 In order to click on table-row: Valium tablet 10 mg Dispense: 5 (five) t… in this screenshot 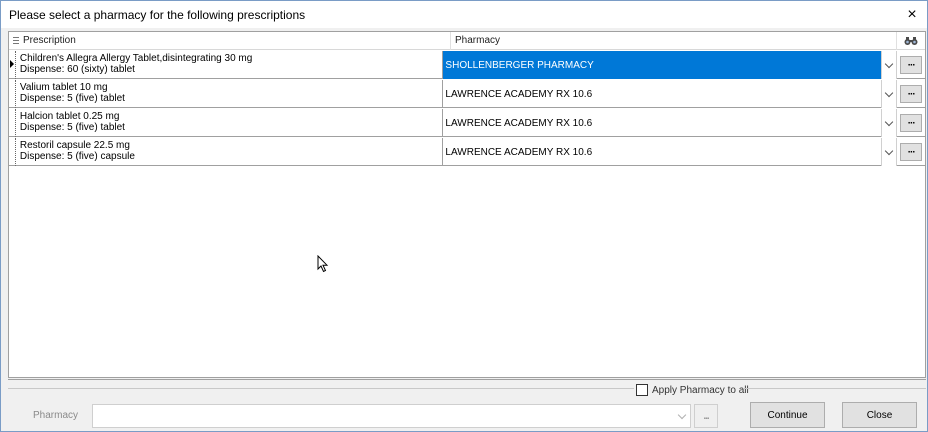, I will do `click(467, 94)`.